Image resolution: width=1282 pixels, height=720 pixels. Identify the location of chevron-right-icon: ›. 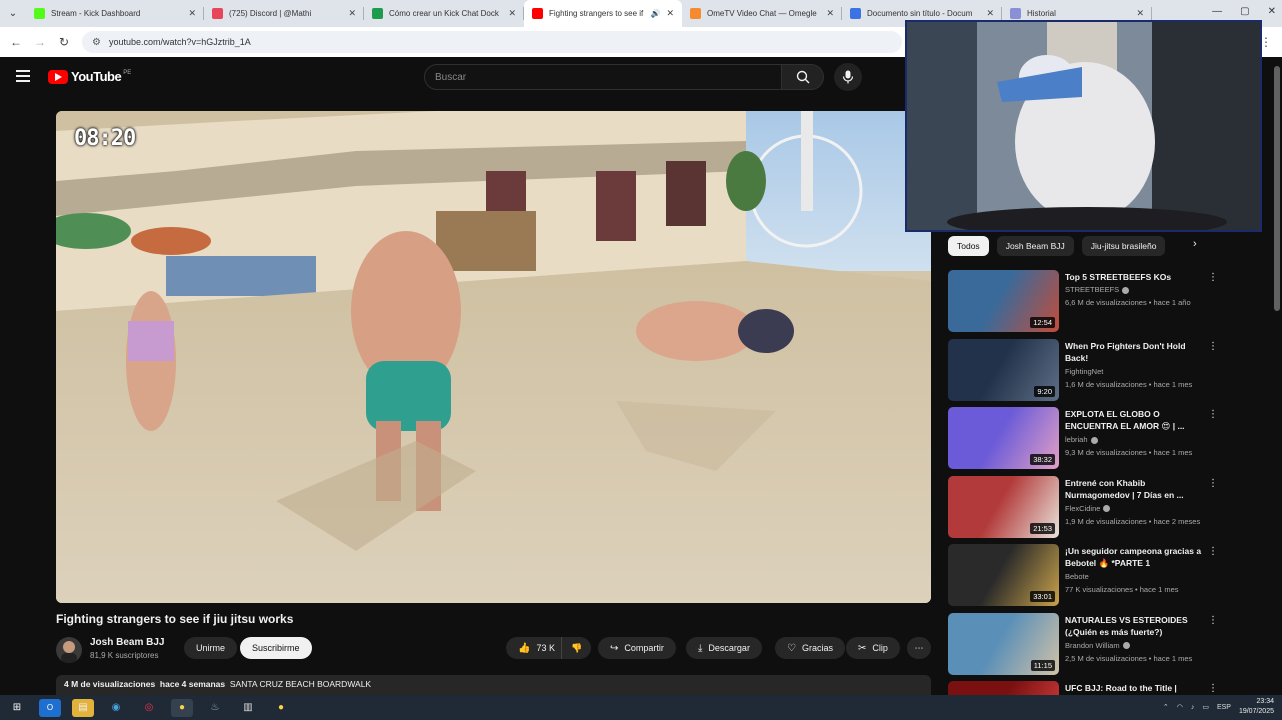
(1195, 244).